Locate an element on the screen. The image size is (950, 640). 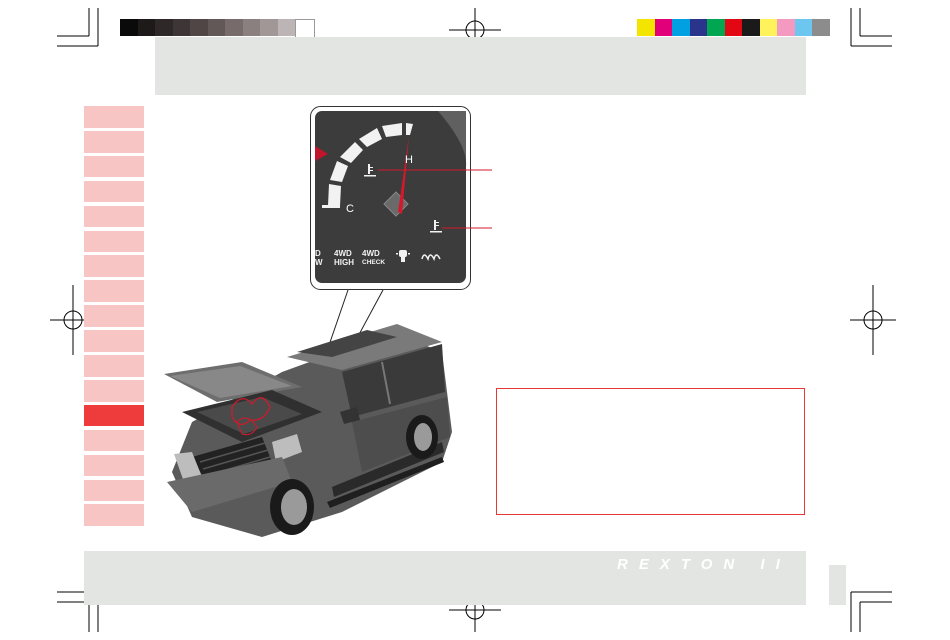
warning-box is located at coordinates (650, 451).